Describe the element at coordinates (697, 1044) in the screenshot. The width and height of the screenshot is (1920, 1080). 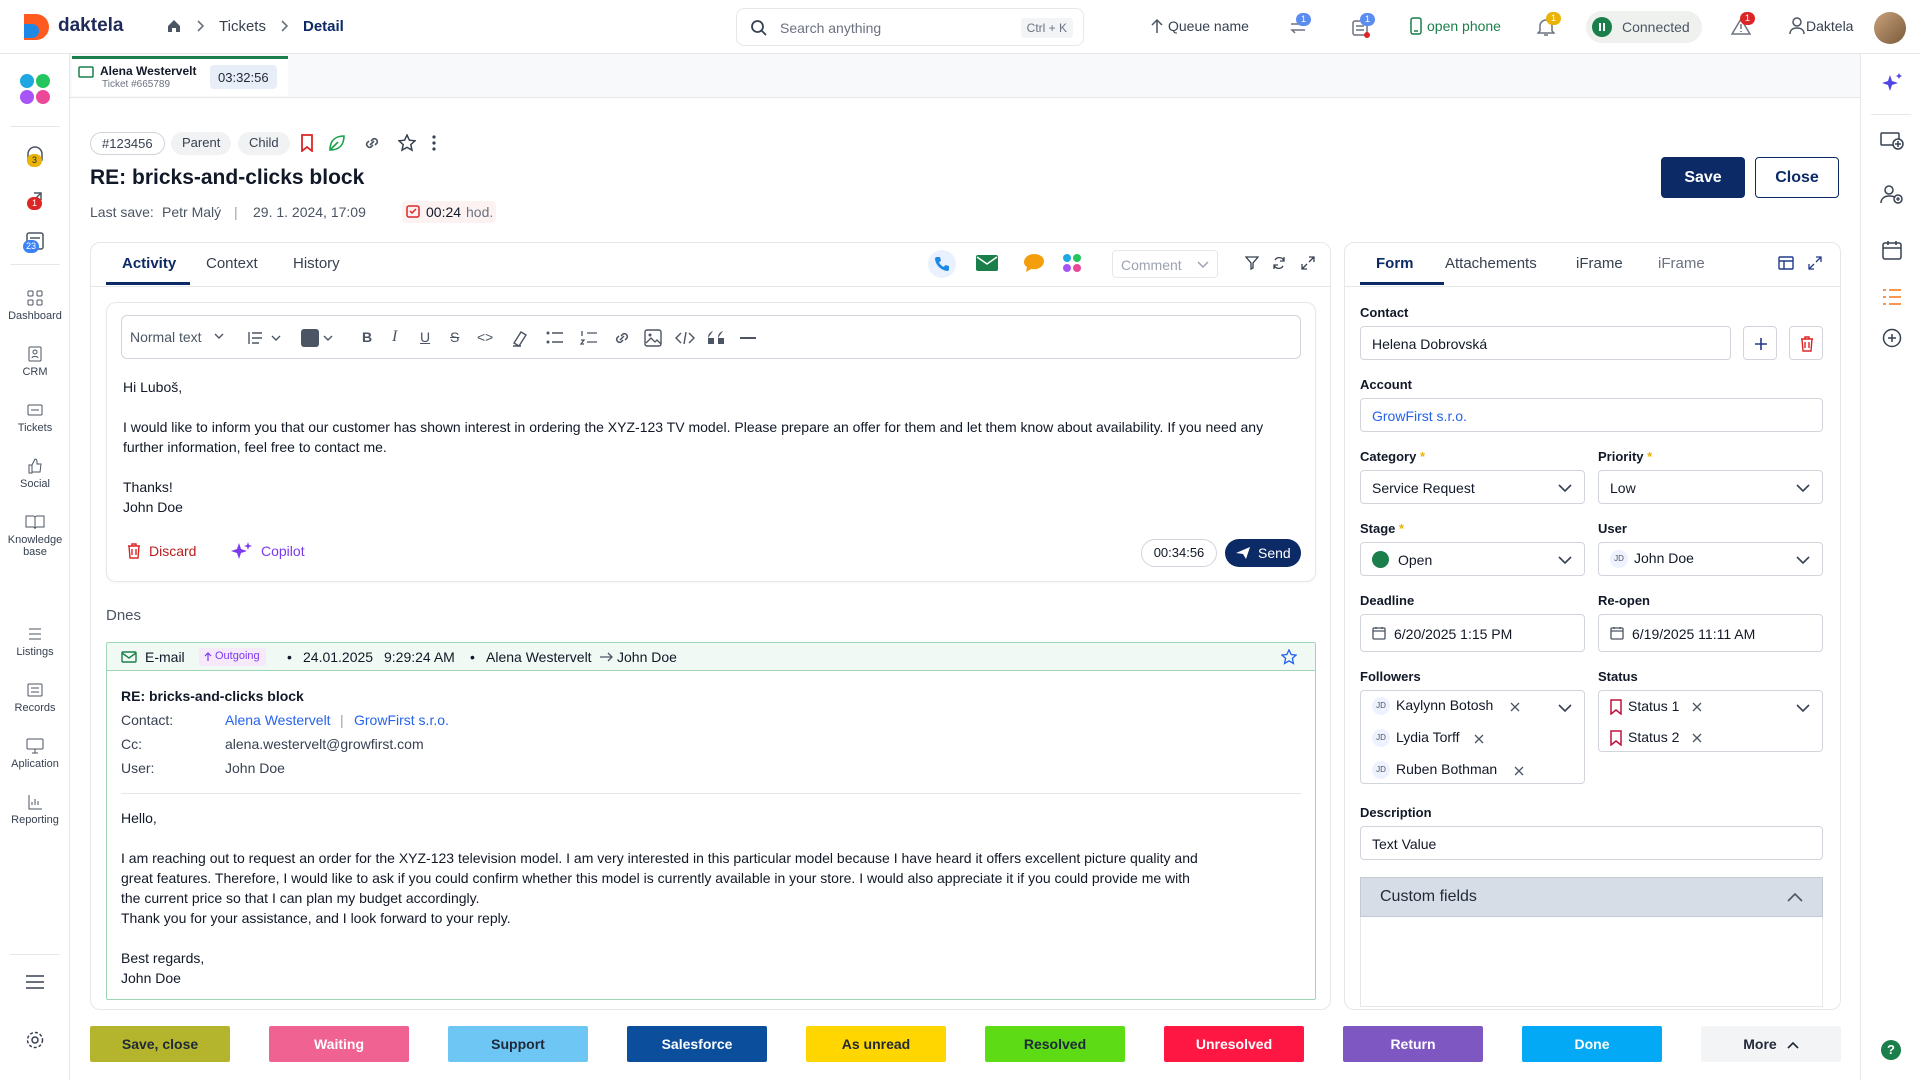
I see `salesforce-button: Salesforce` at that location.